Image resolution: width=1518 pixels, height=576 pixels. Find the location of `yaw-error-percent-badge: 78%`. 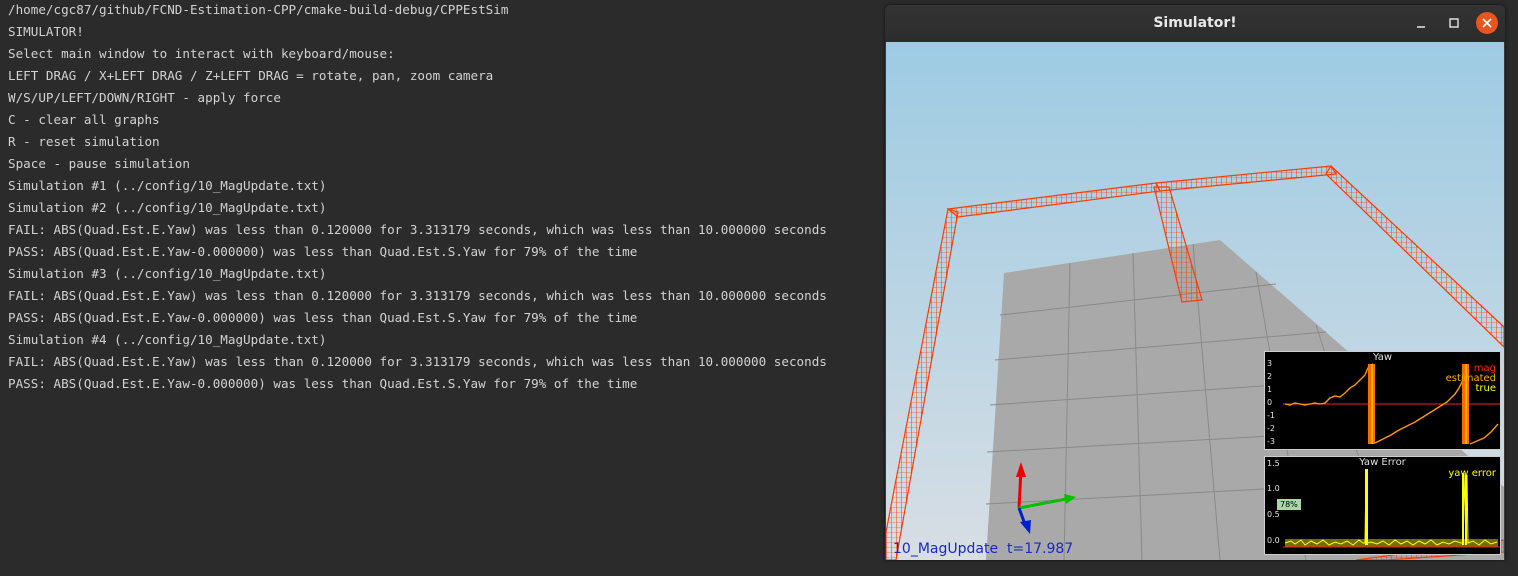

yaw-error-percent-badge: 78% is located at coordinates (1289, 504).